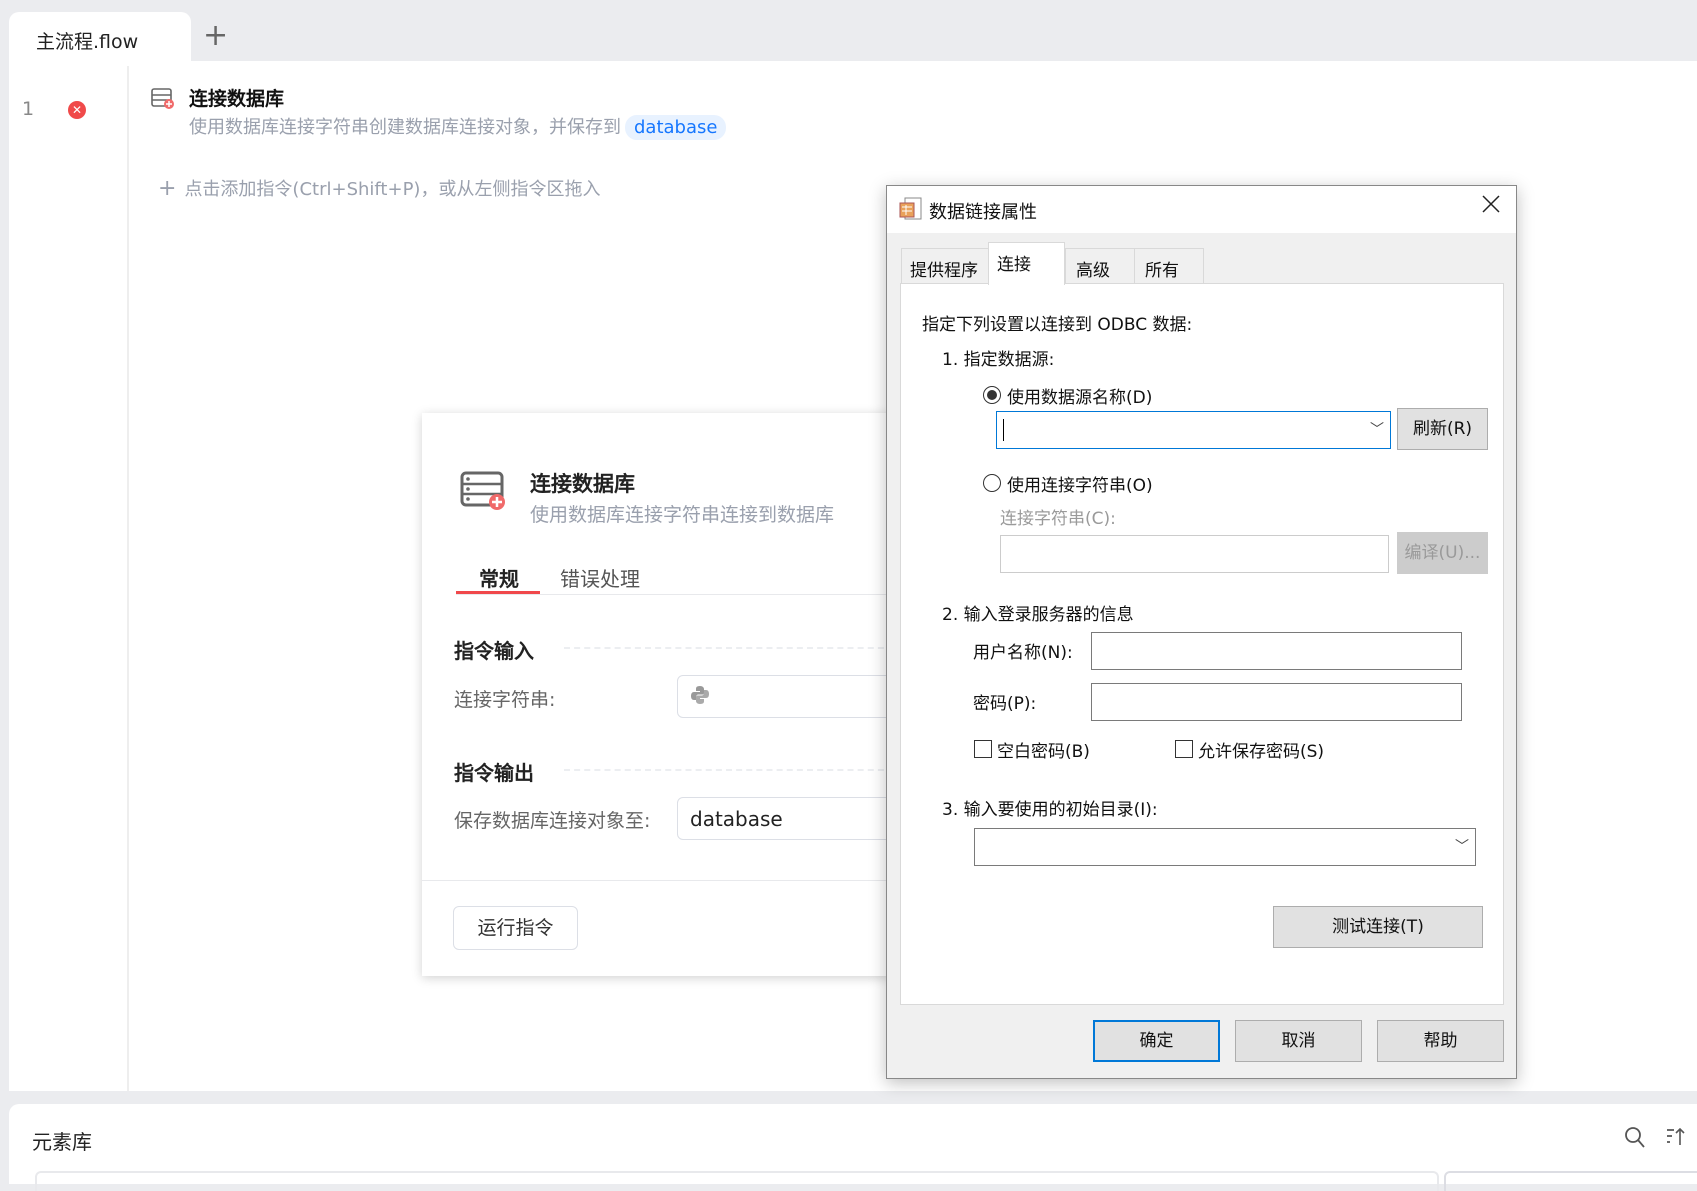 This screenshot has width=1697, height=1191. I want to click on tab-divider, so click(676, 594).